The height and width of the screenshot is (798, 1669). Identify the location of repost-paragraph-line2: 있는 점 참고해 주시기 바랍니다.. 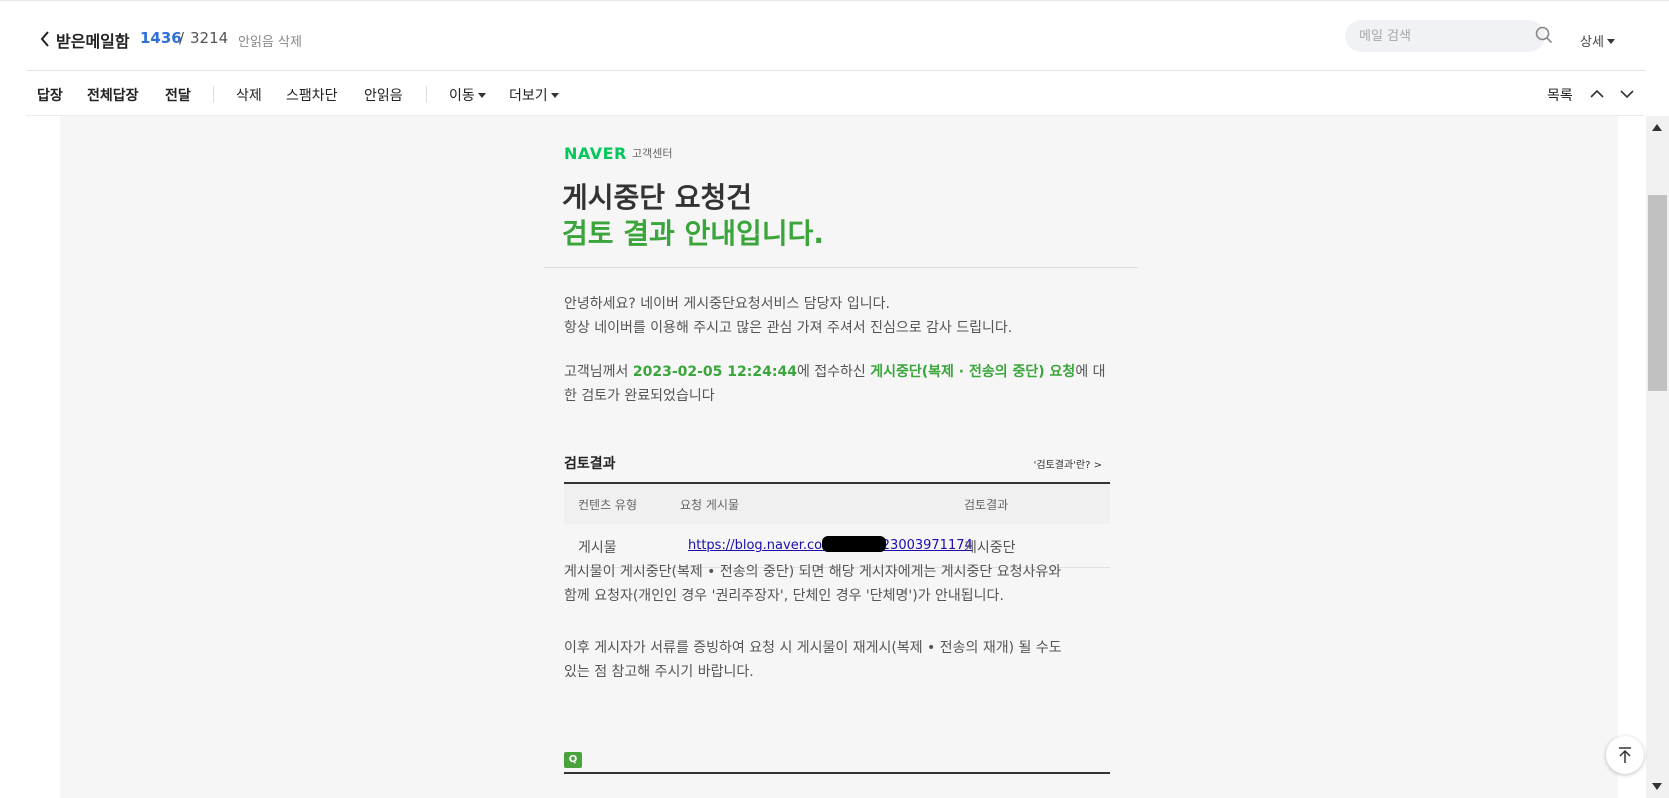
(659, 672).